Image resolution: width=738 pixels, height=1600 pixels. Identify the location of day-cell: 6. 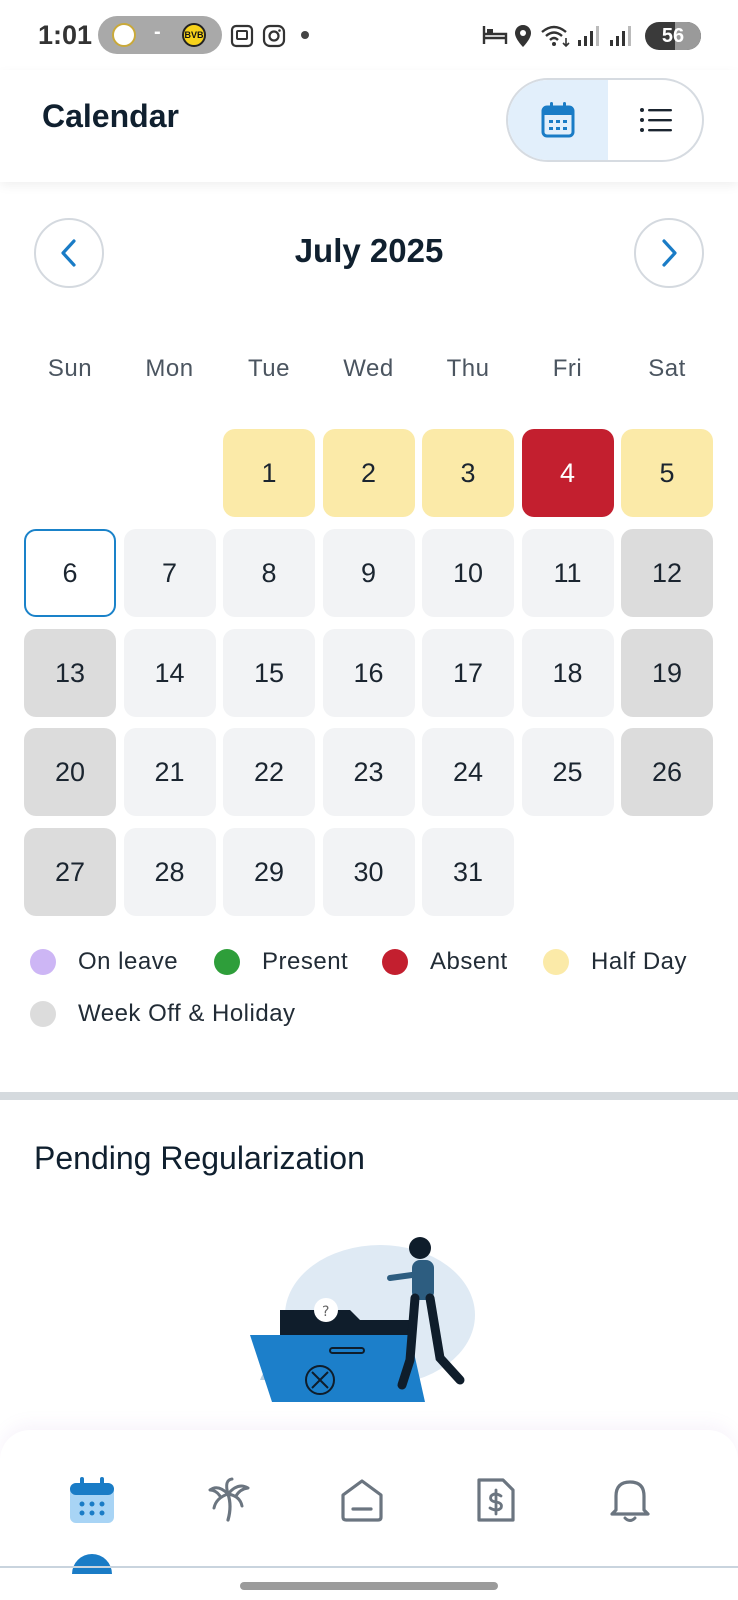
(70, 573).